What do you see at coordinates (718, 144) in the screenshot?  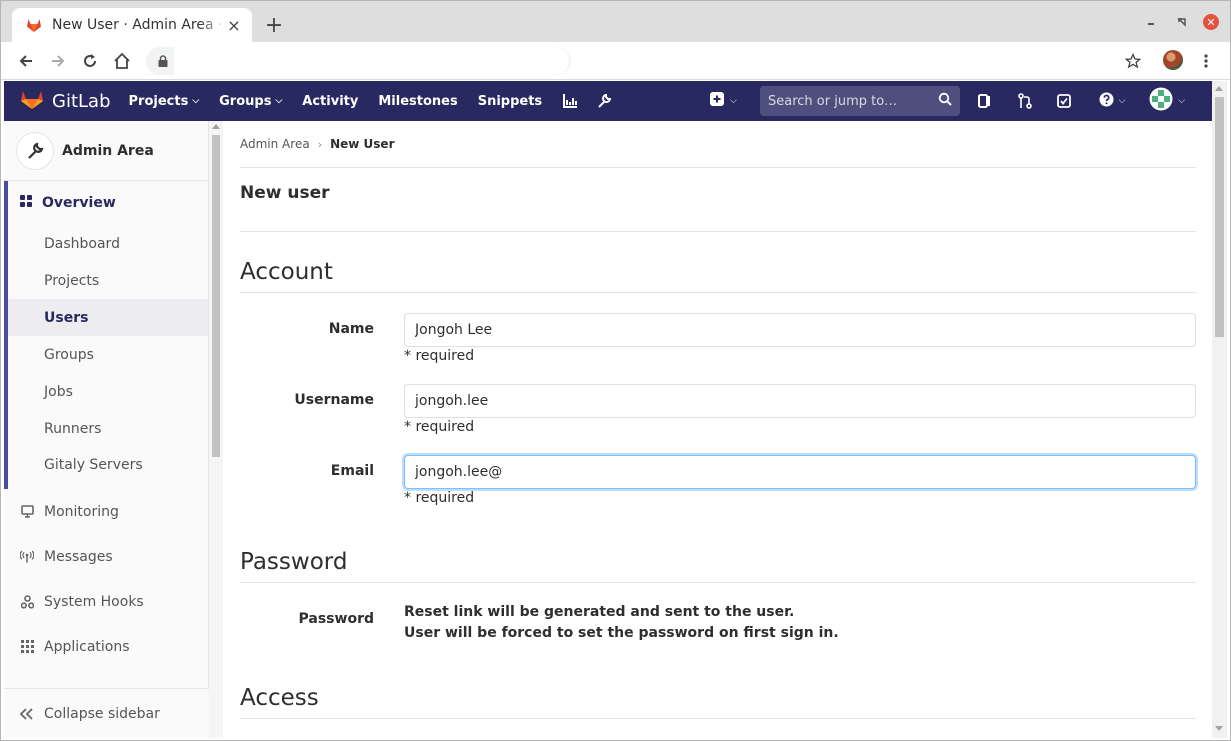 I see `breadcrumb: Admin Area › New User` at bounding box center [718, 144].